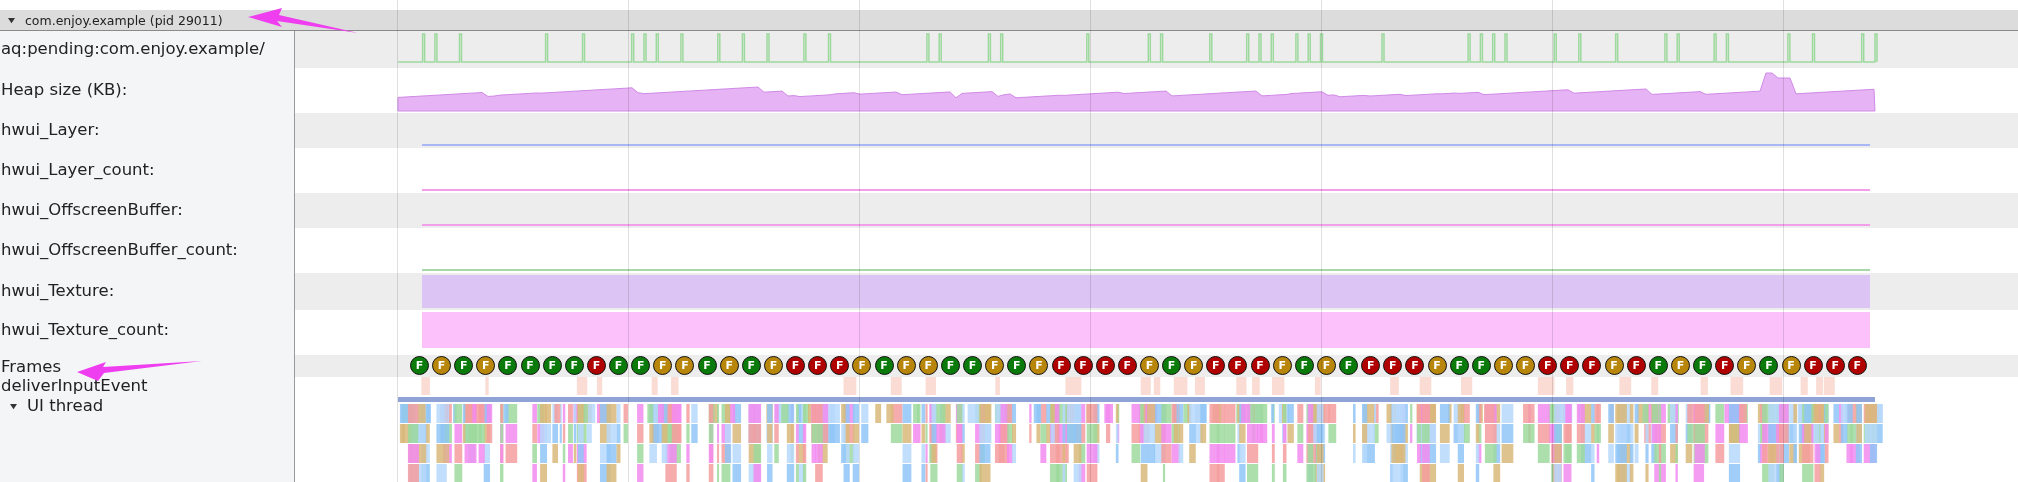  Describe the element at coordinates (78, 170) in the screenshot. I see `track-label: hwui_Layer_count:` at that location.